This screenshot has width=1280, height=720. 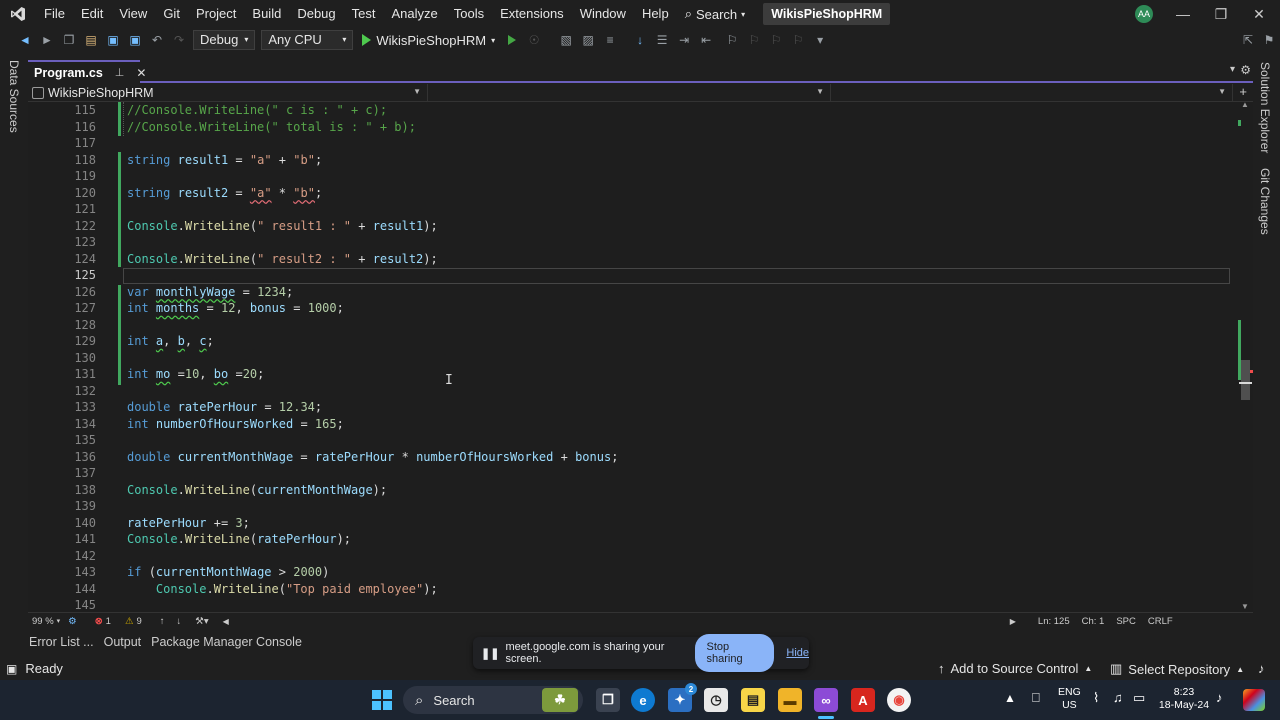 I want to click on type-dropdown: ▼, so click(x=629, y=93).